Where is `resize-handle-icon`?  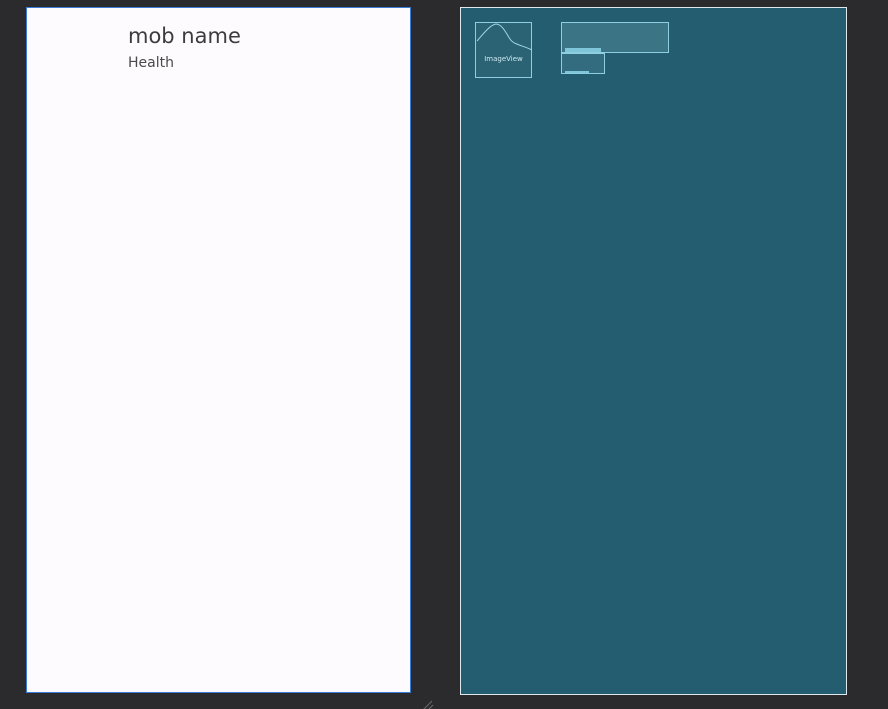
resize-handle-icon is located at coordinates (427, 703).